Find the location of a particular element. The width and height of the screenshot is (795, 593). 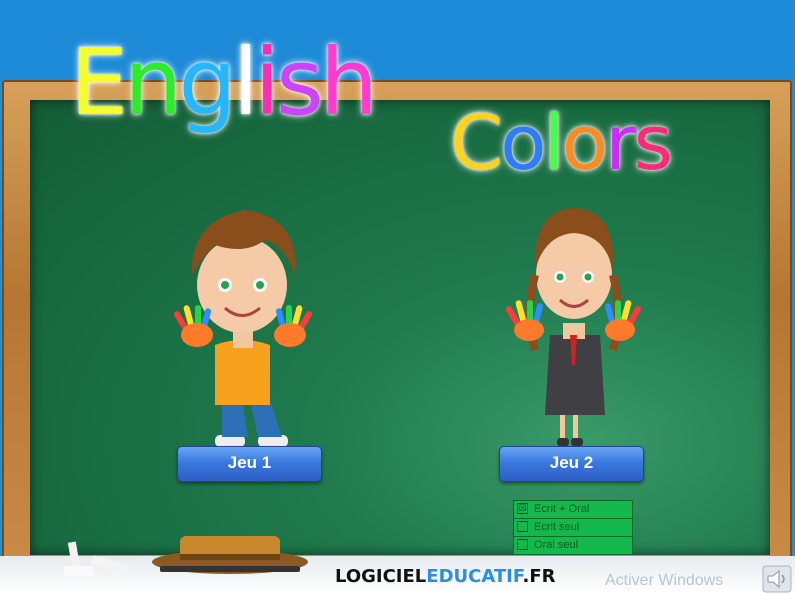

chalk-icon is located at coordinates (96, 558).